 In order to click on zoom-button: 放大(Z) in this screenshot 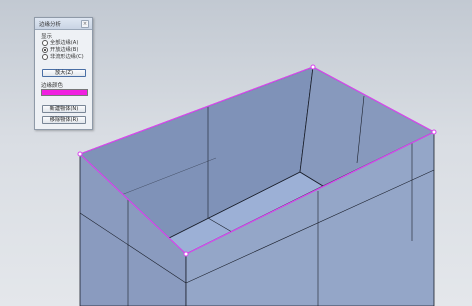, I will do `click(64, 73)`.